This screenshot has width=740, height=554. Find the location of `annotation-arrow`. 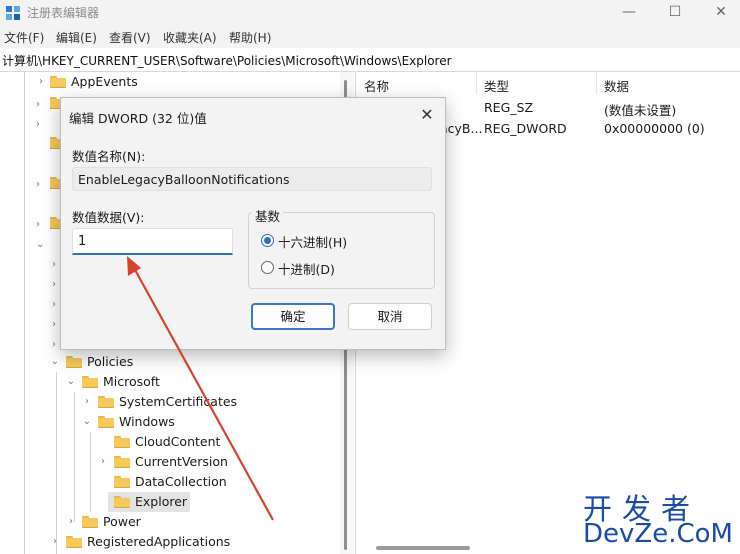

annotation-arrow is located at coordinates (200, 388).